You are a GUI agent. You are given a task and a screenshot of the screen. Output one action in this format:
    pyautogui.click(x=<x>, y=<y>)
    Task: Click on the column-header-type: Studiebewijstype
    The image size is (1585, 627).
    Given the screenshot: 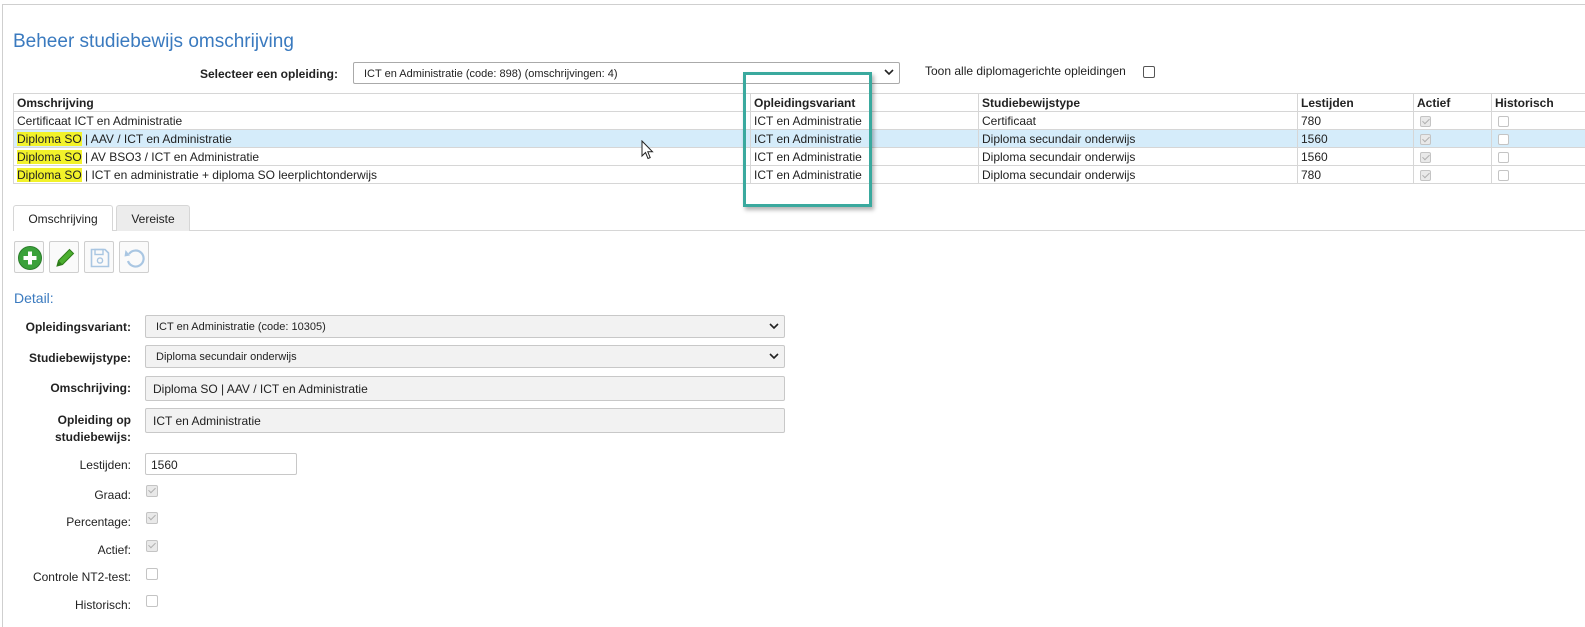 What is the action you would take?
    pyautogui.click(x=1138, y=102)
    